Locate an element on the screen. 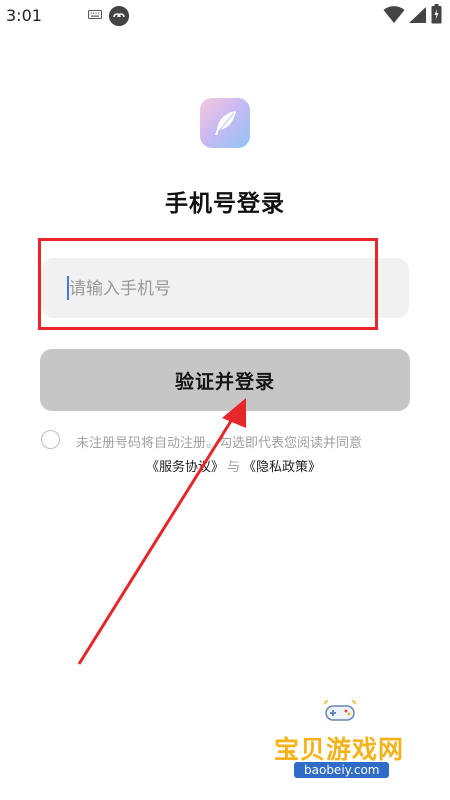  app-badge-icon is located at coordinates (119, 16).